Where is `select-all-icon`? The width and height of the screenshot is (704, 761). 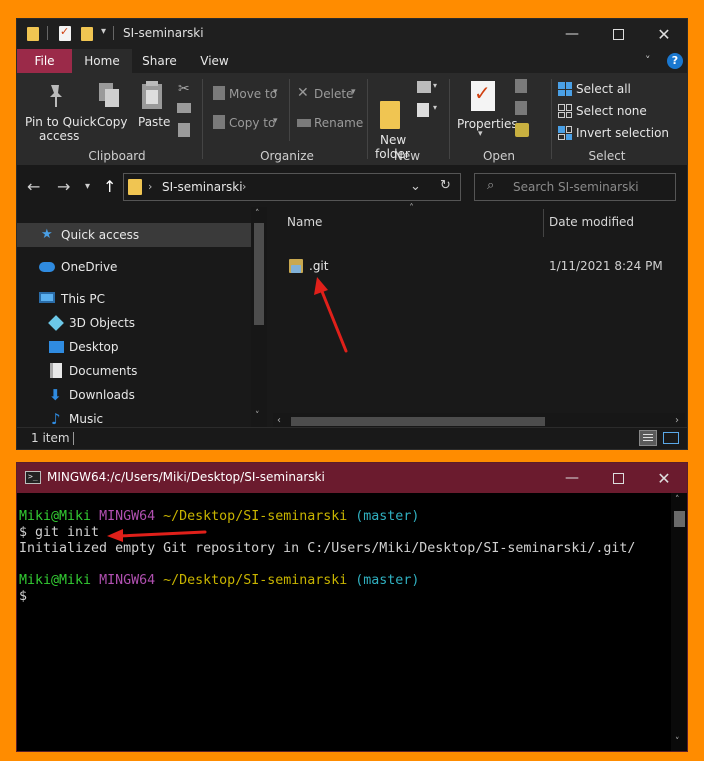
select-all-icon is located at coordinates (565, 89).